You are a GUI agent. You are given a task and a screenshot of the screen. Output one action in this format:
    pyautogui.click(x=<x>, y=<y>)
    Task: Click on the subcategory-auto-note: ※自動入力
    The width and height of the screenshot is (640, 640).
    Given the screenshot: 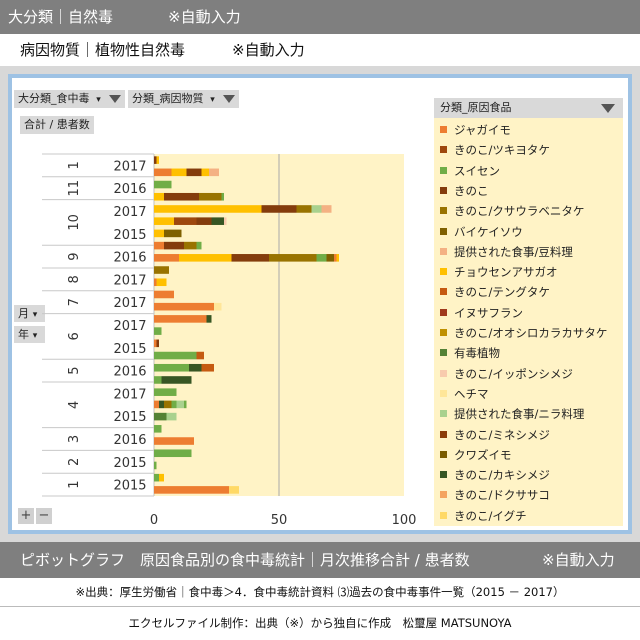 What is the action you would take?
    pyautogui.click(x=268, y=50)
    